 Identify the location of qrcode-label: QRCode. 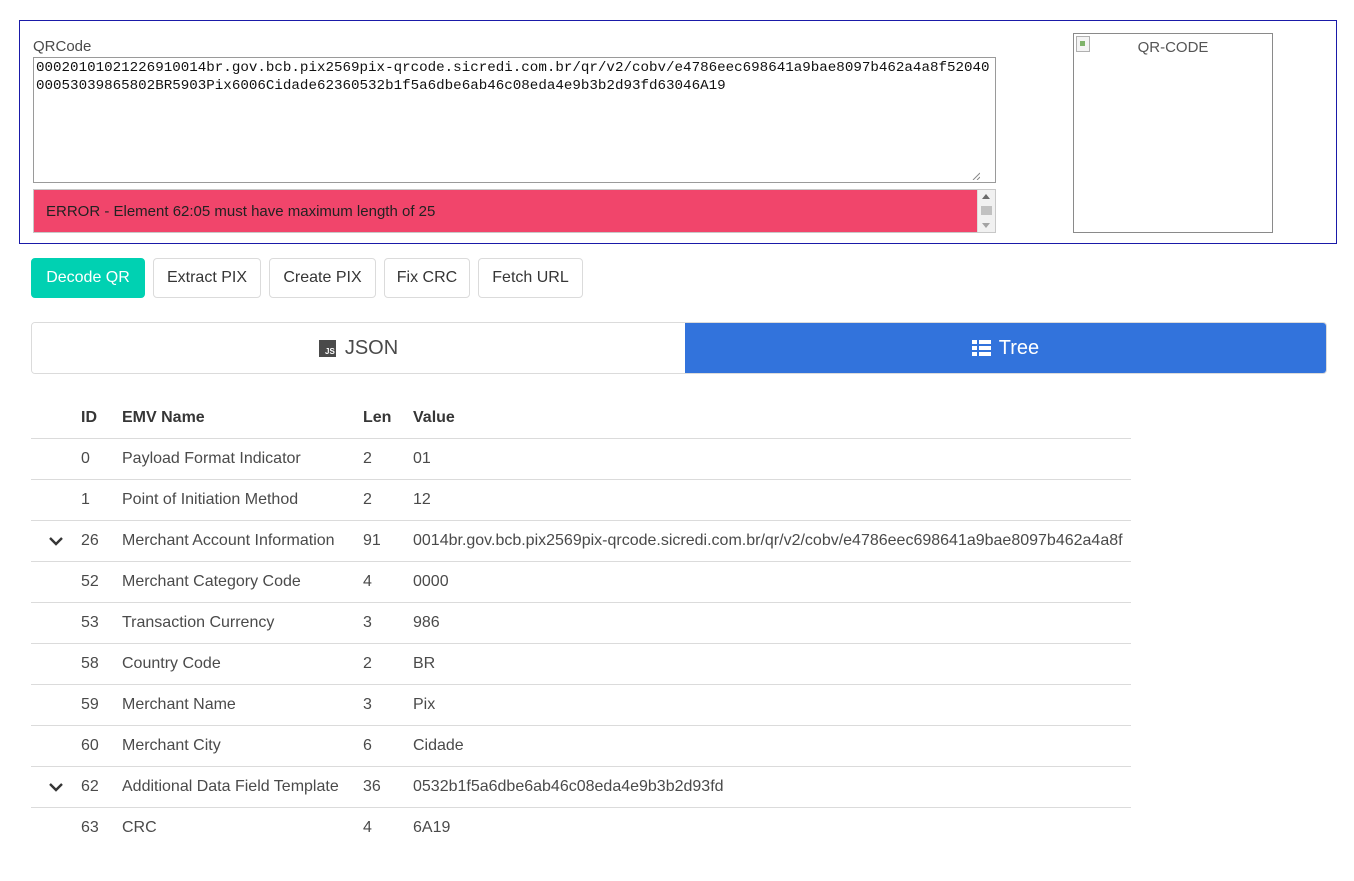
(62, 46).